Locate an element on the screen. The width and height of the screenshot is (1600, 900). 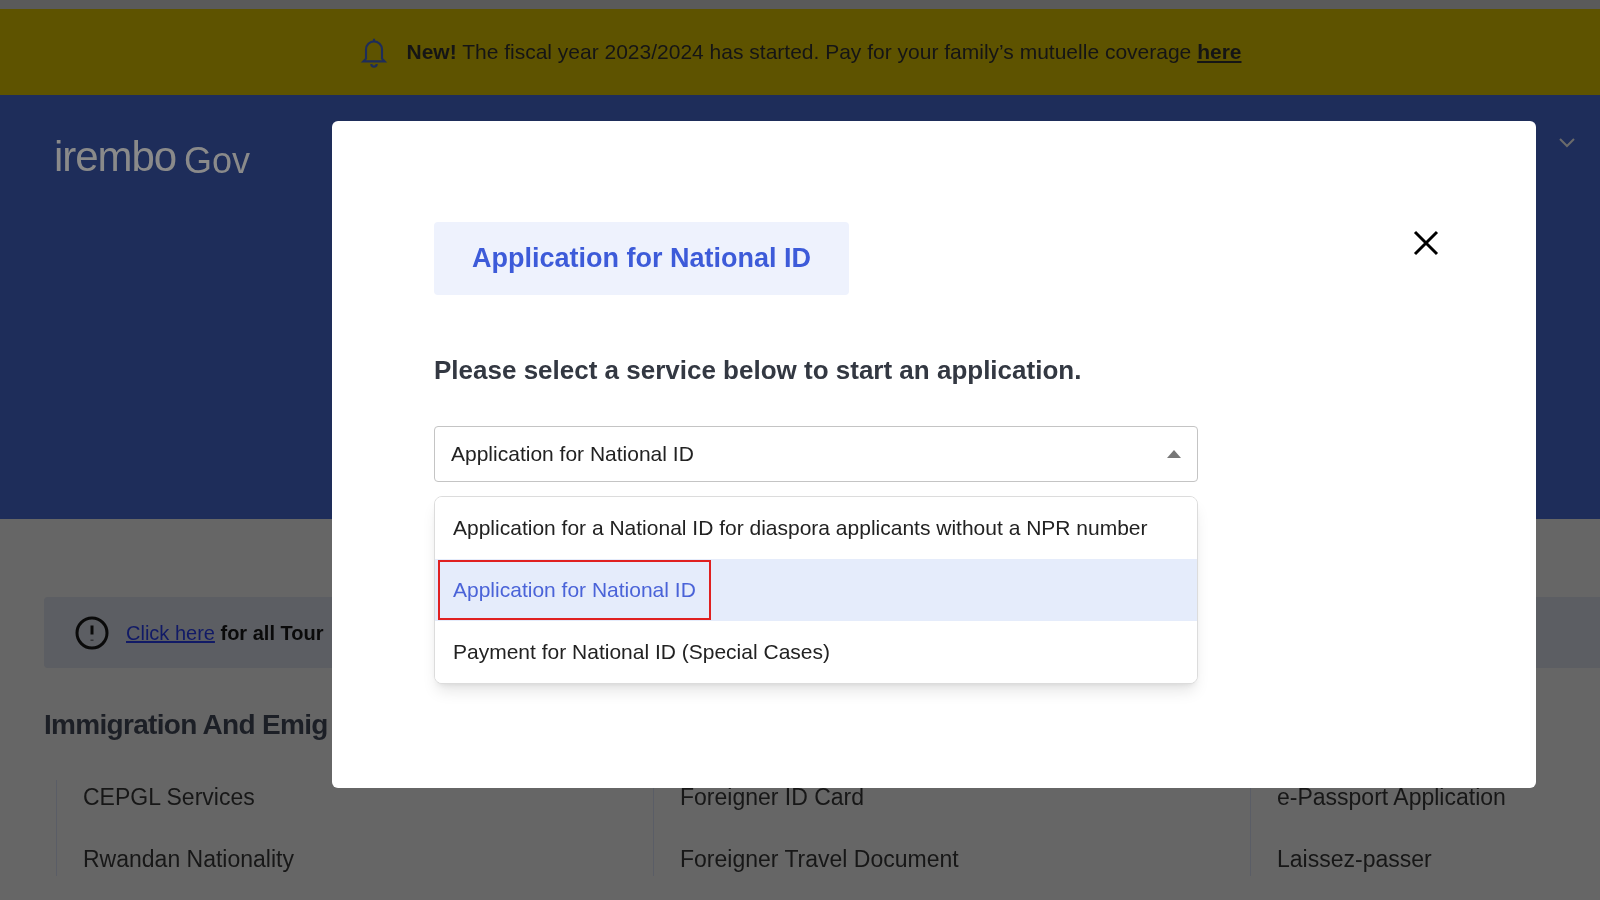
dropdown-option: Application for a National ID for diaspora applicants without a NPR number is located at coordinates (816, 528).